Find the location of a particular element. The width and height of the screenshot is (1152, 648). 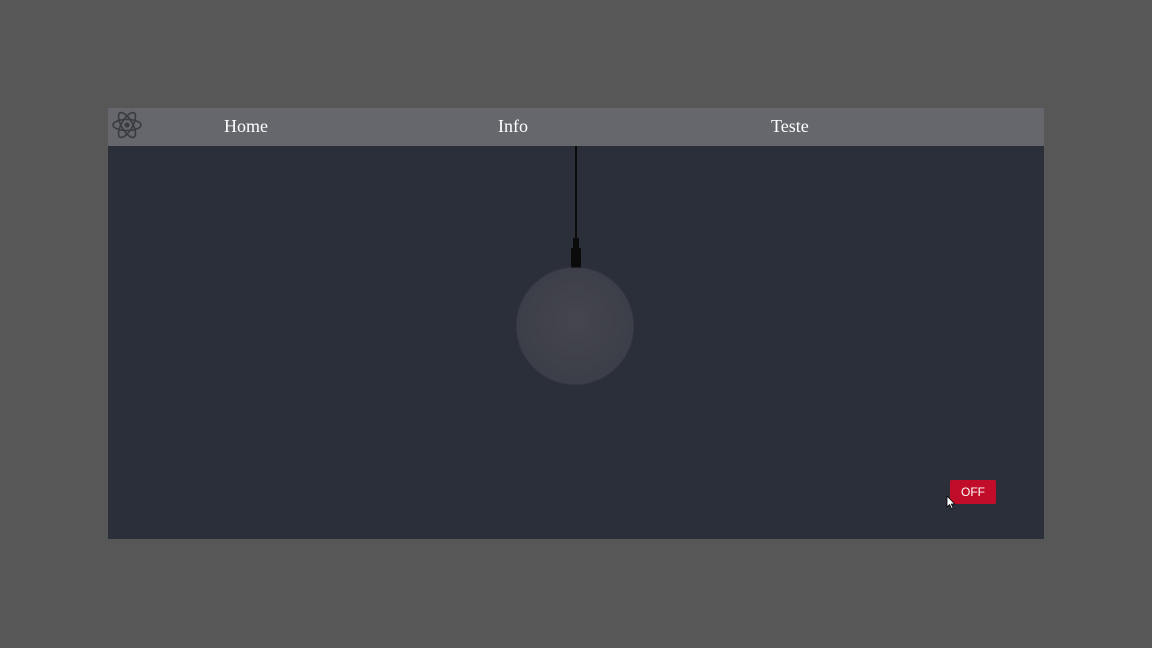

light-toggle-button: OFF is located at coordinates (973, 492).